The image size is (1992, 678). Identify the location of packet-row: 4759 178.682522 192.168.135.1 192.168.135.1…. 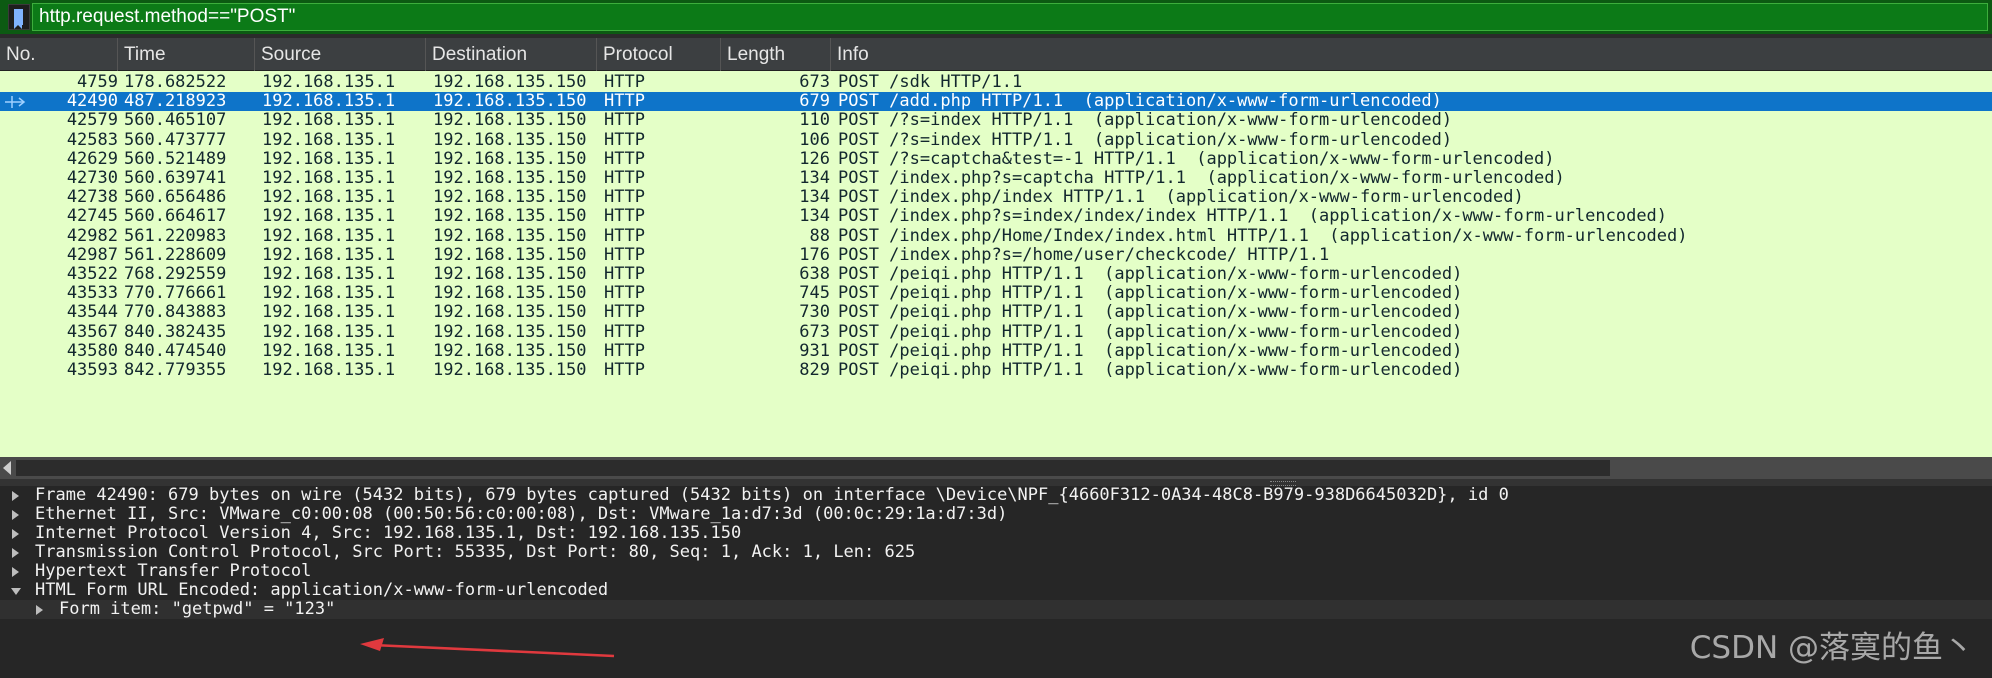
(996, 82).